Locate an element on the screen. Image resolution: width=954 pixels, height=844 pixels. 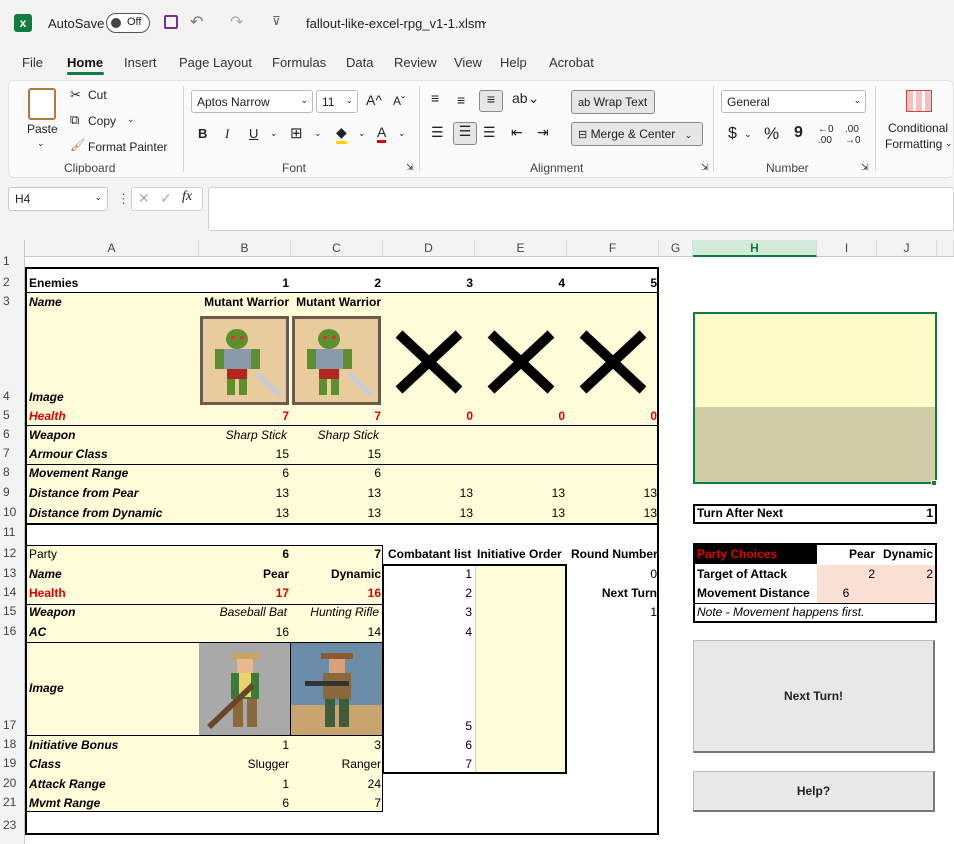
cut-button: Cut is located at coordinates (97, 95).